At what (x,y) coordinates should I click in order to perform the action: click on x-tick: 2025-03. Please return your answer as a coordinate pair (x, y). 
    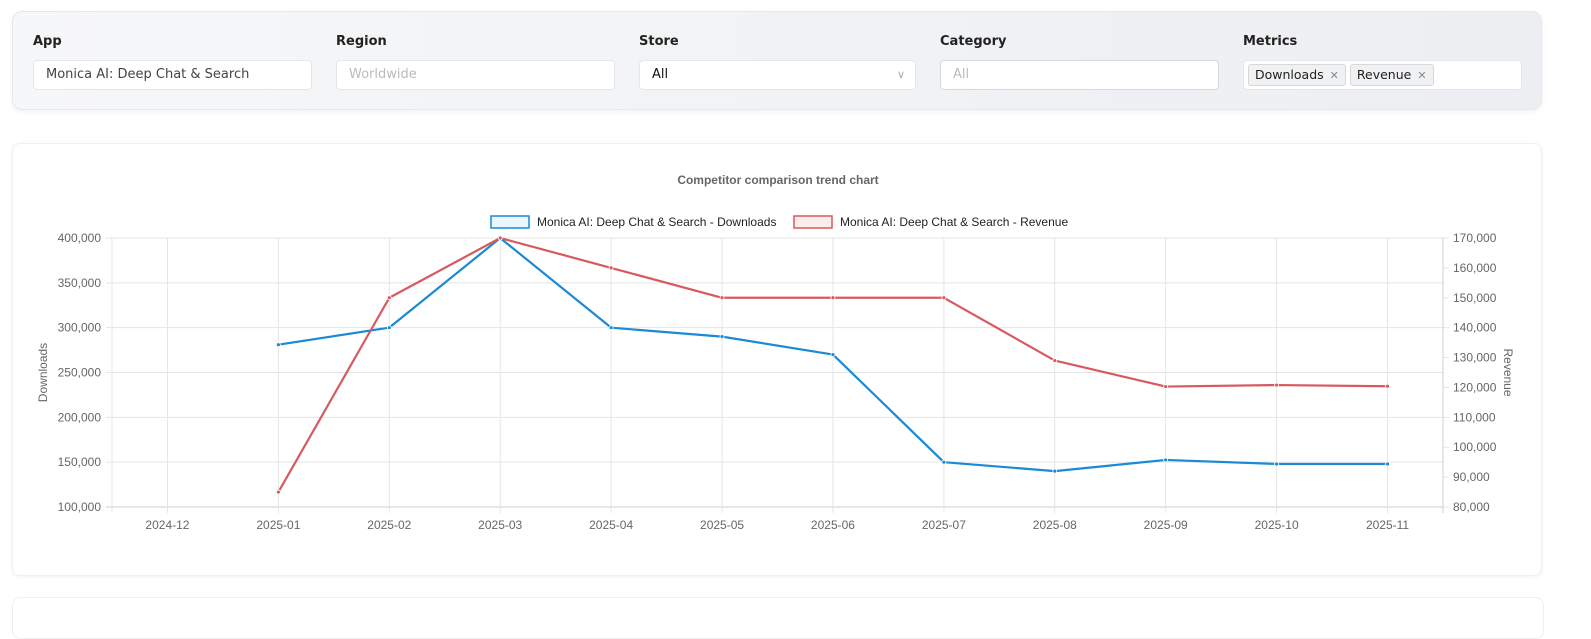
    Looking at the image, I should click on (500, 525).